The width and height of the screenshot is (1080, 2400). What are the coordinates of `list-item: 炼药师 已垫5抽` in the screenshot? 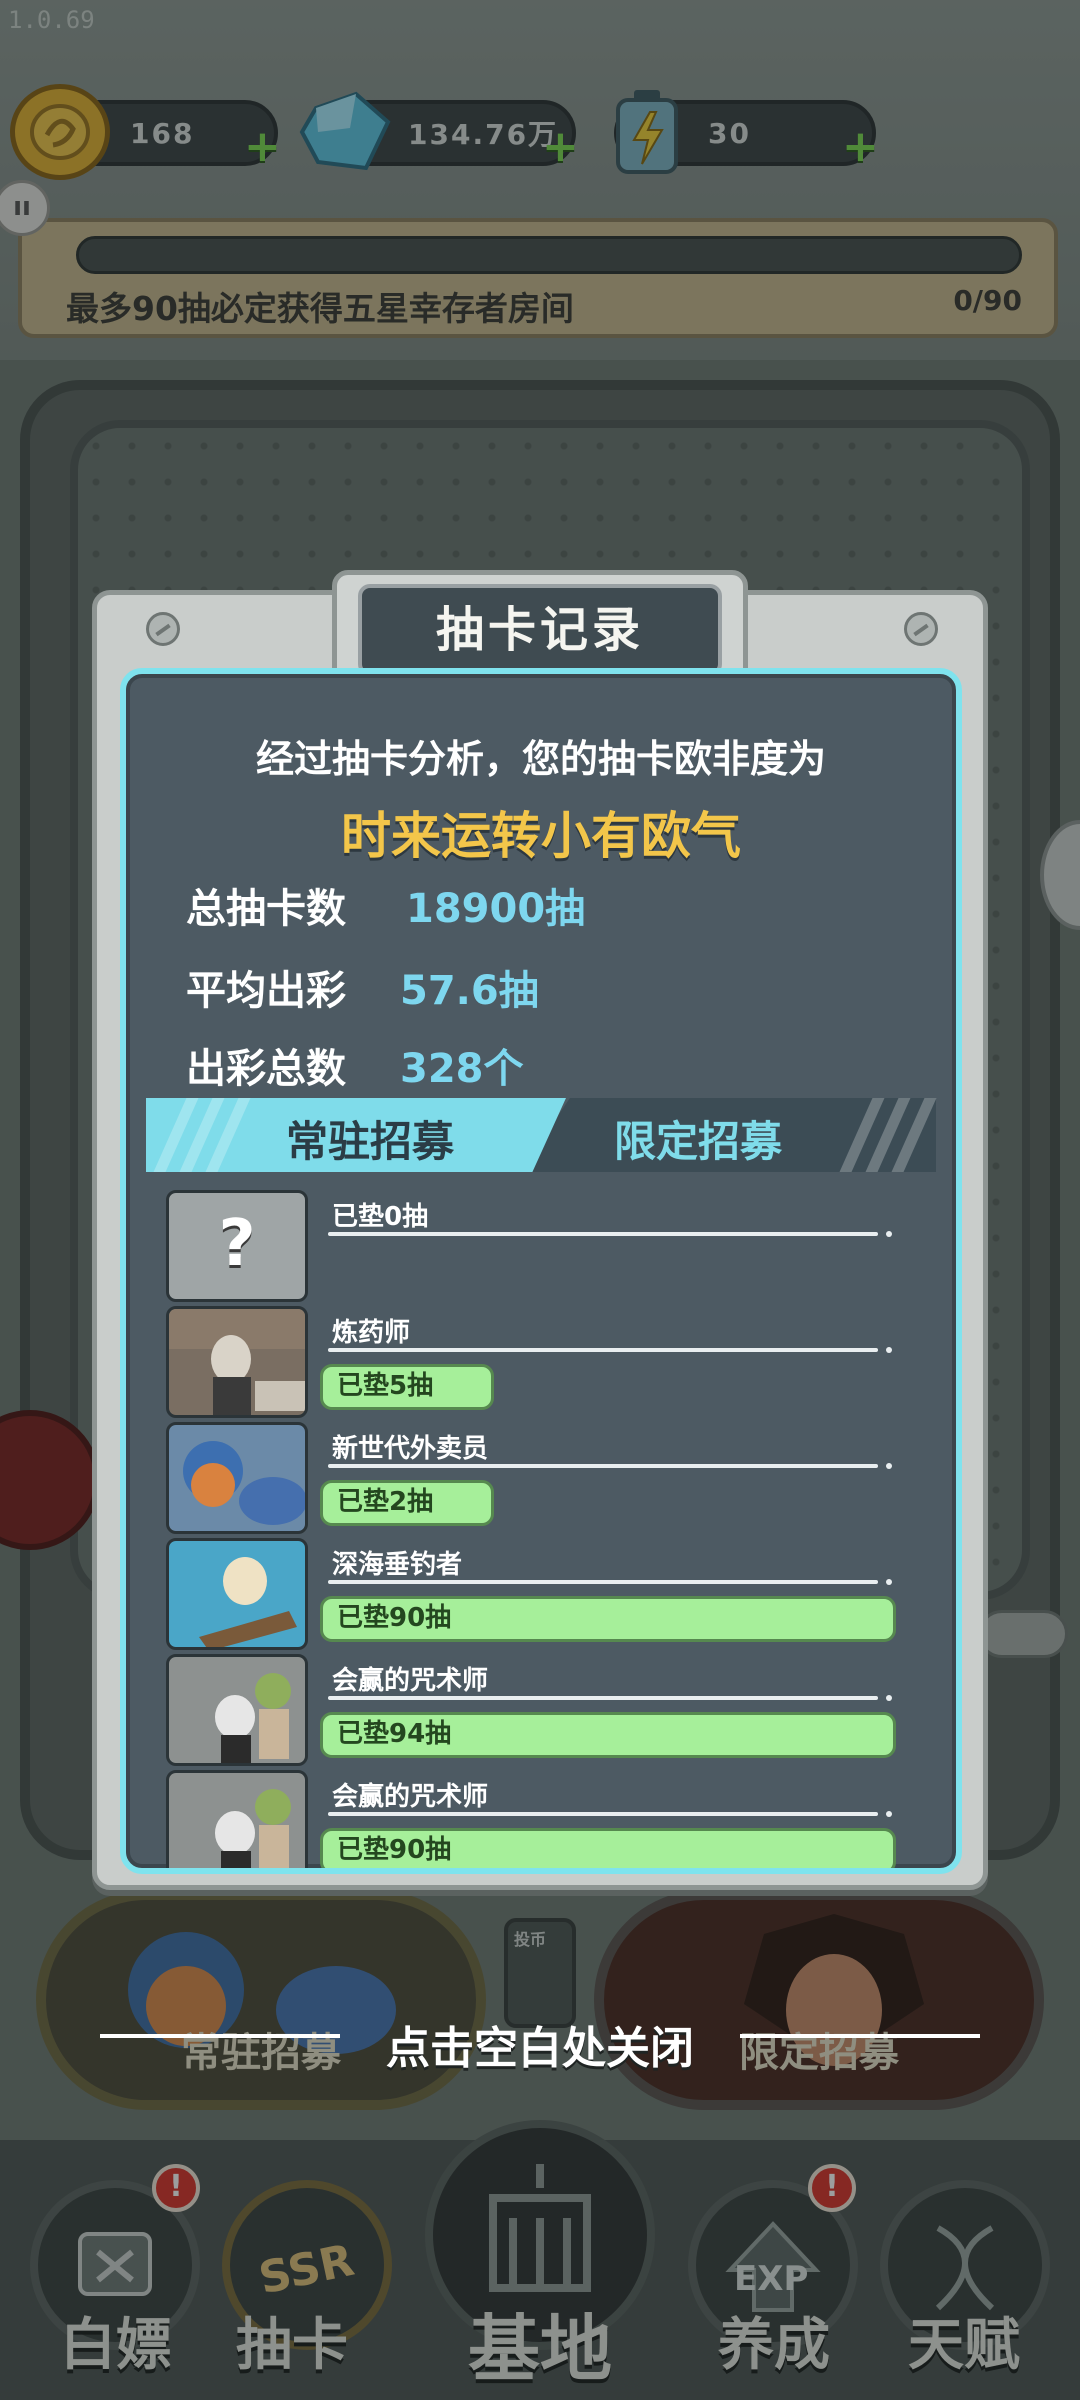 It's located at (540, 1360).